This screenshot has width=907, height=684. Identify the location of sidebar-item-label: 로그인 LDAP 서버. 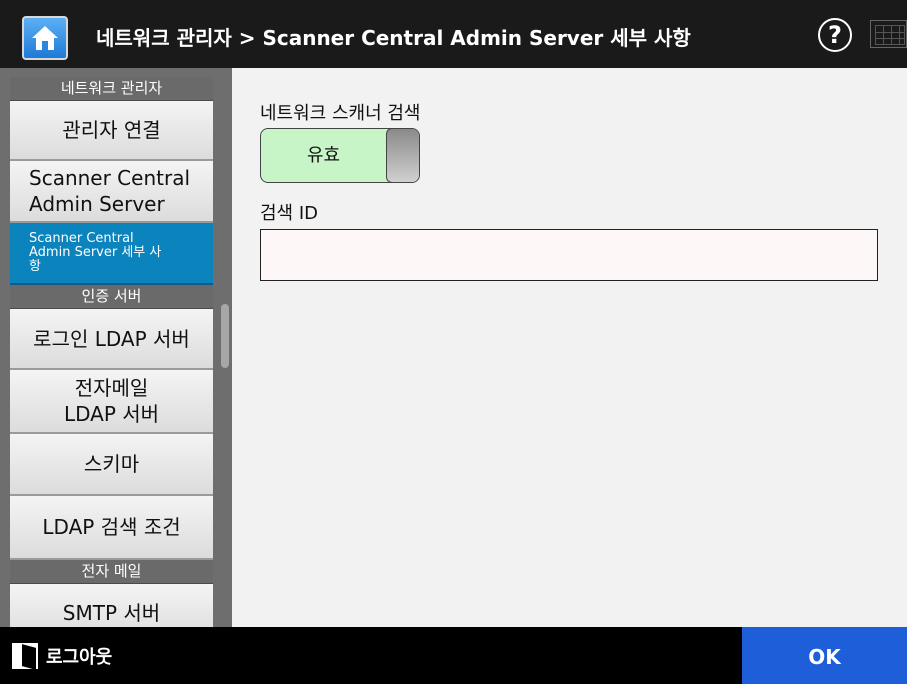
(111, 338).